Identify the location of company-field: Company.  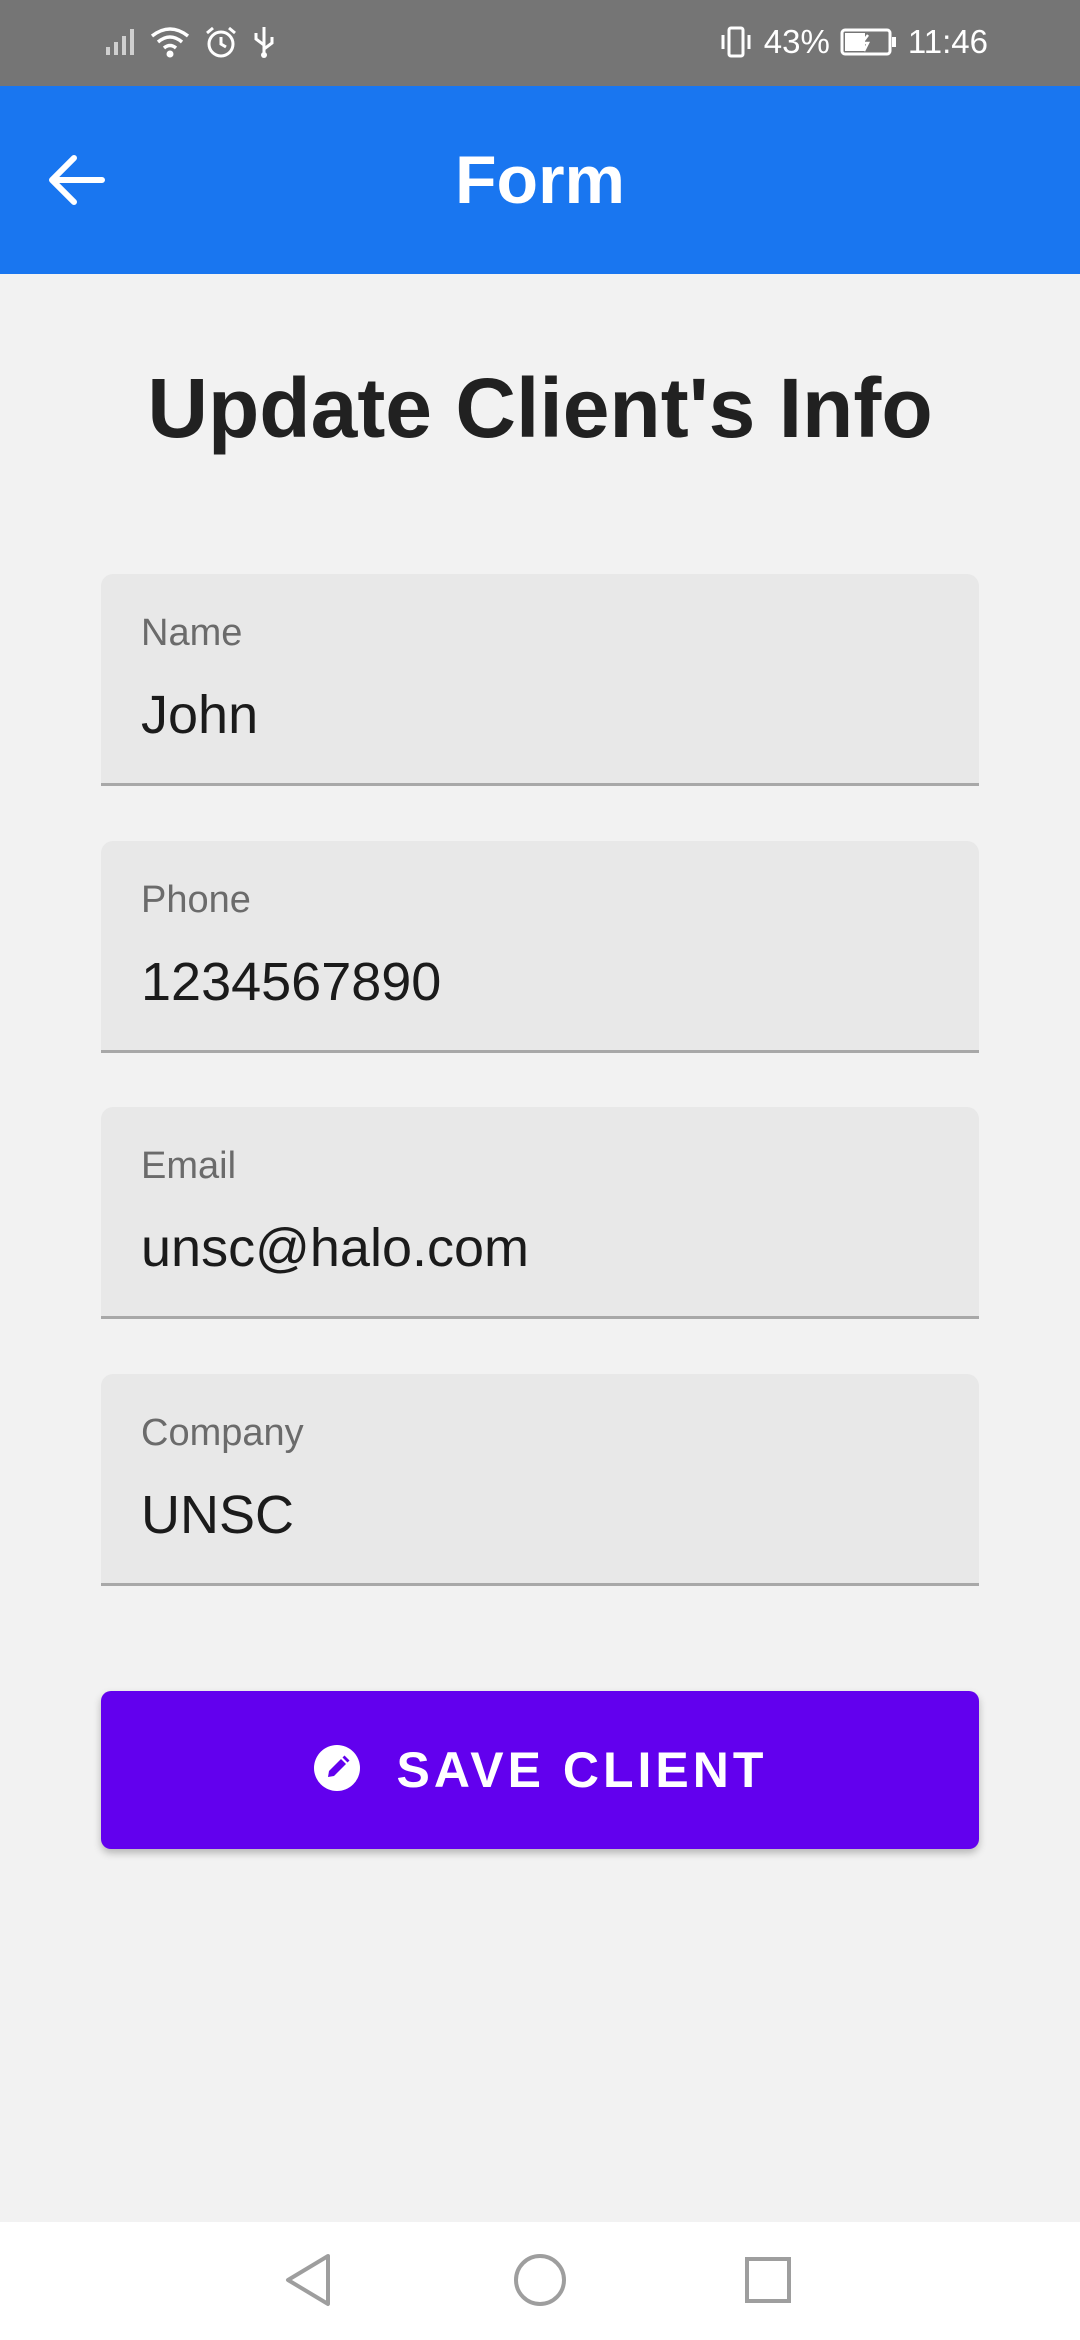
(540, 1480).